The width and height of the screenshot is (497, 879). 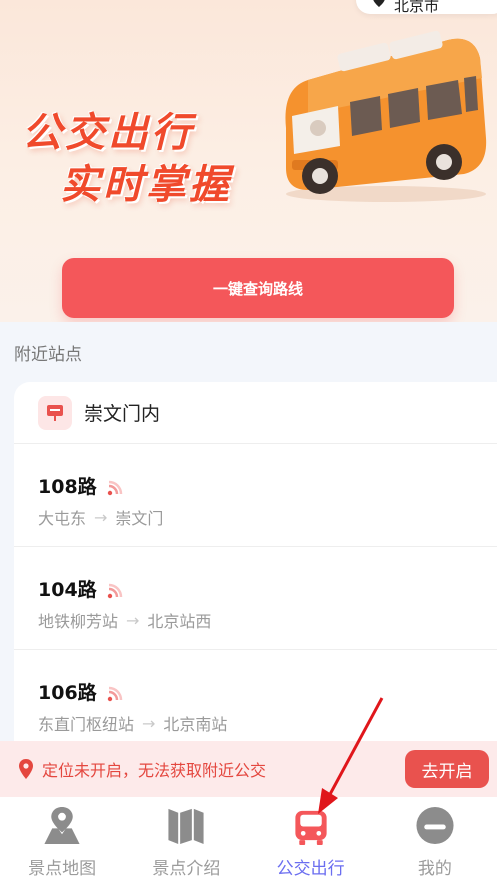 I want to click on bus-illustration, so click(x=386, y=116).